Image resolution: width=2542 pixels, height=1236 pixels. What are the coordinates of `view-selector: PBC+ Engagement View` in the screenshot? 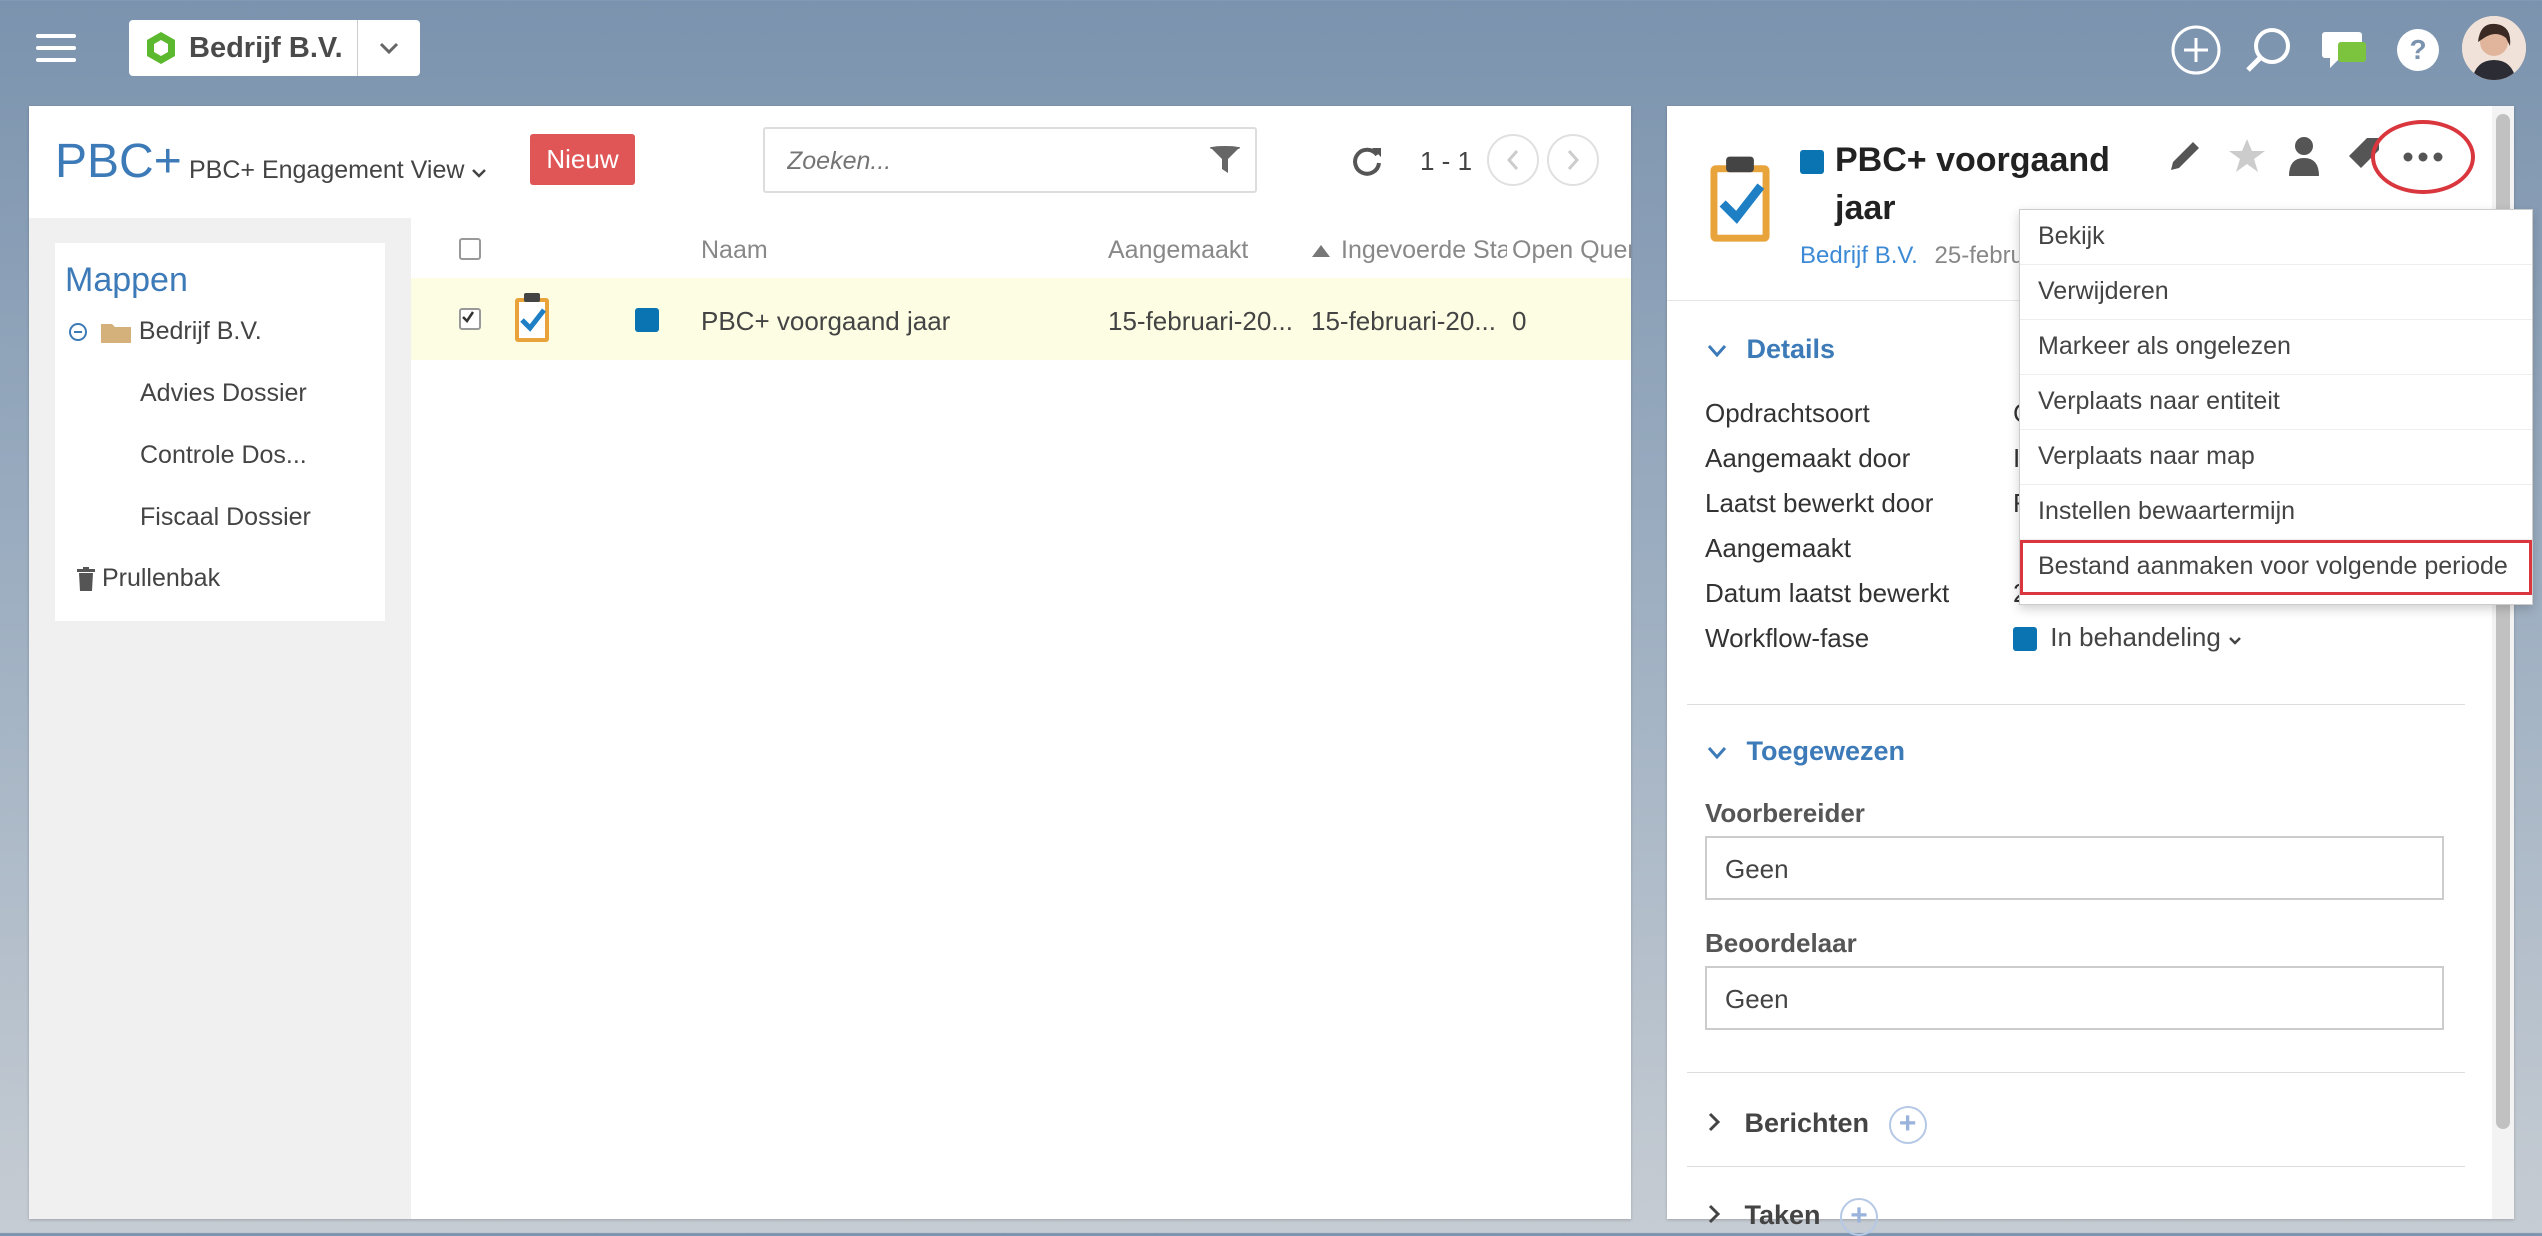 It's located at (338, 170).